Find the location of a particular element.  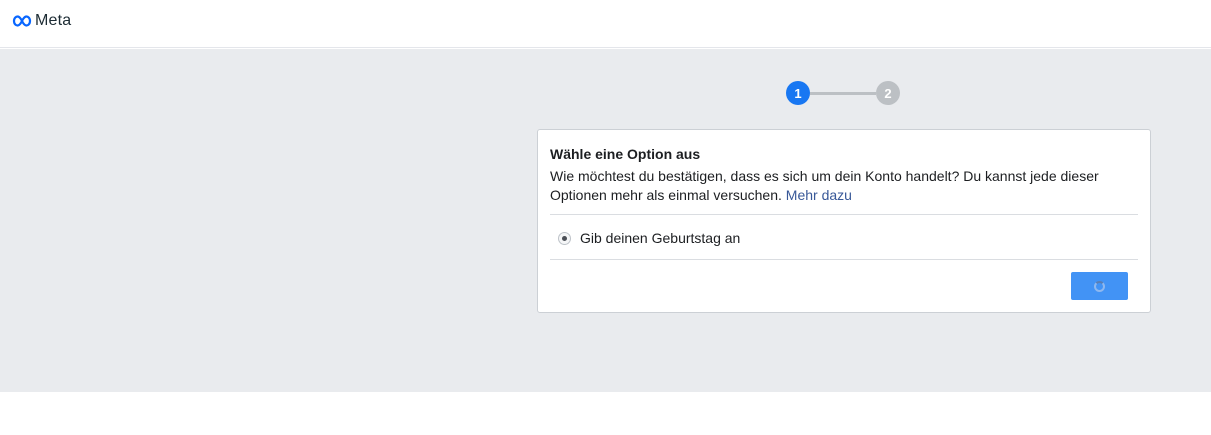

top-bar: Meta is located at coordinates (605, 24).